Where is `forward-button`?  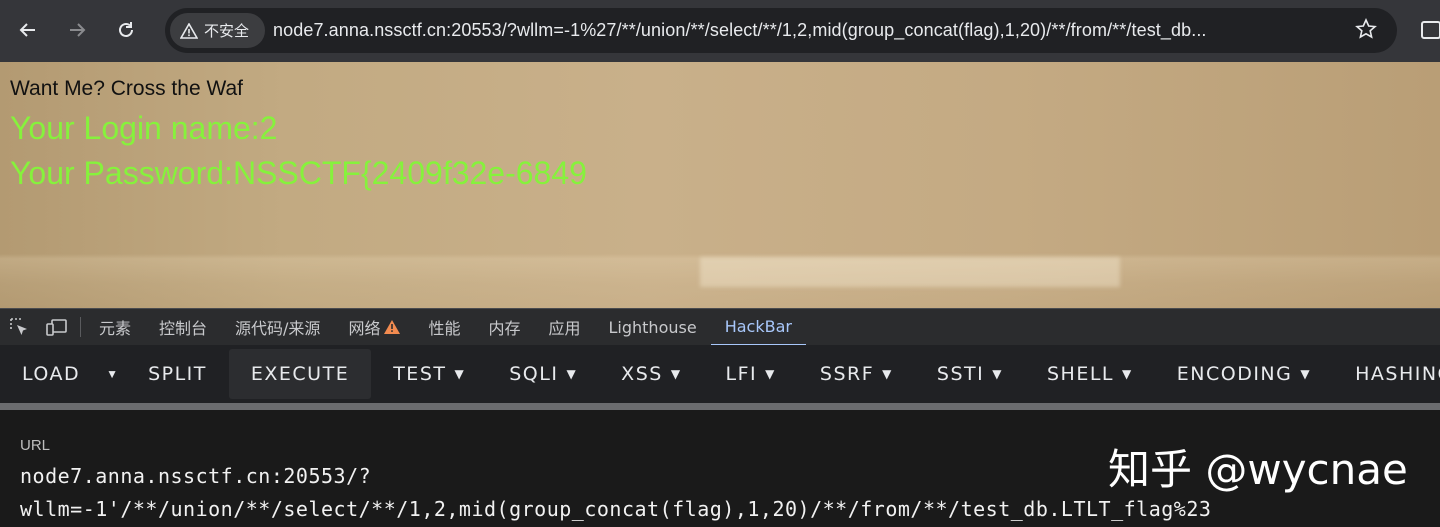 forward-button is located at coordinates (77, 30).